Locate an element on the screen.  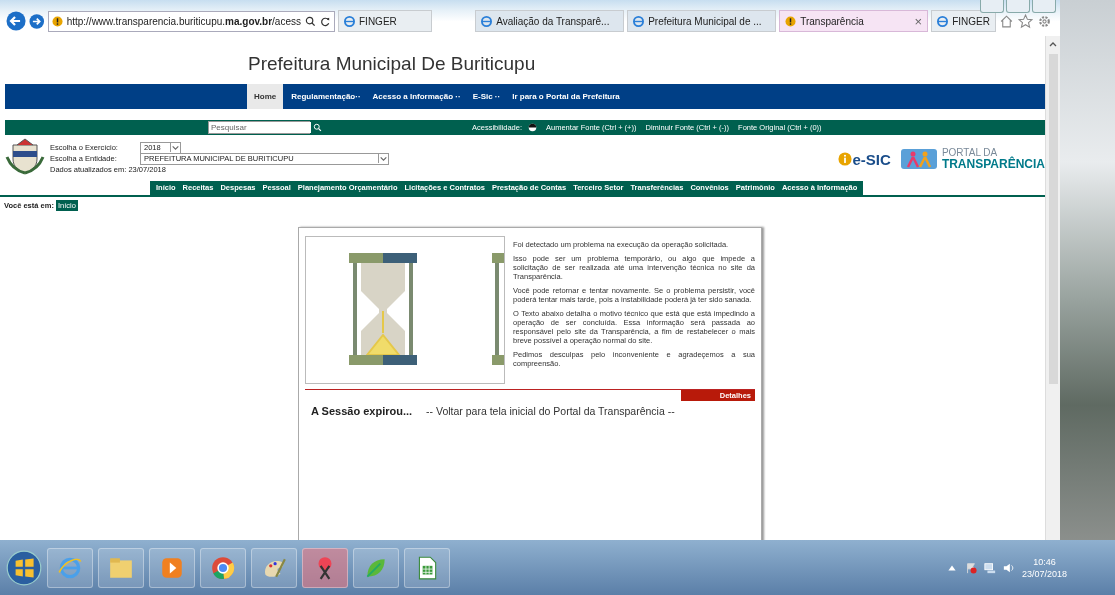
esic-logo: e-SIC is located at coordinates (864, 159).